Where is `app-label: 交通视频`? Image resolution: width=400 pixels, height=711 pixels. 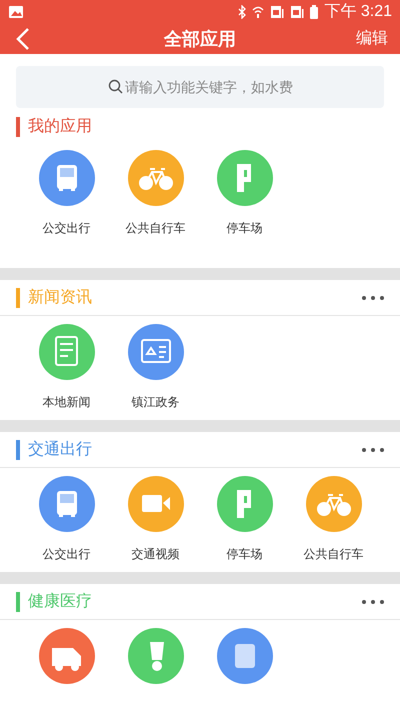
app-label: 交通视频 is located at coordinates (156, 554).